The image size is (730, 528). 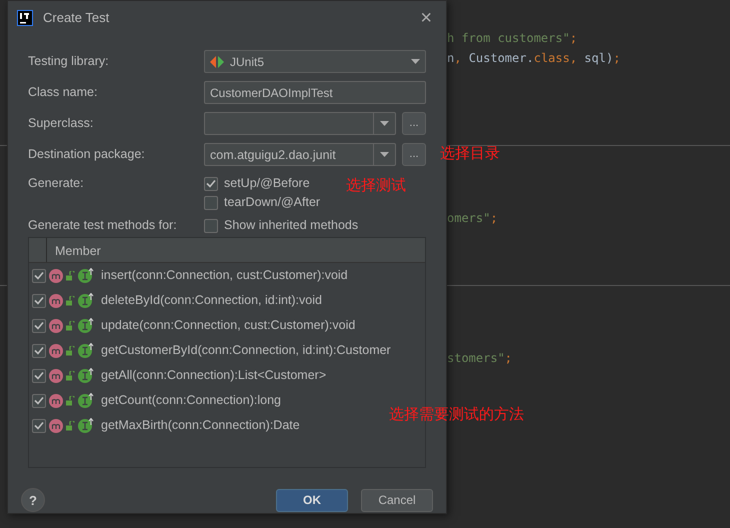 I want to click on member-signature: getCustomerById(conn:Connection, id:int):Customer, so click(x=246, y=351).